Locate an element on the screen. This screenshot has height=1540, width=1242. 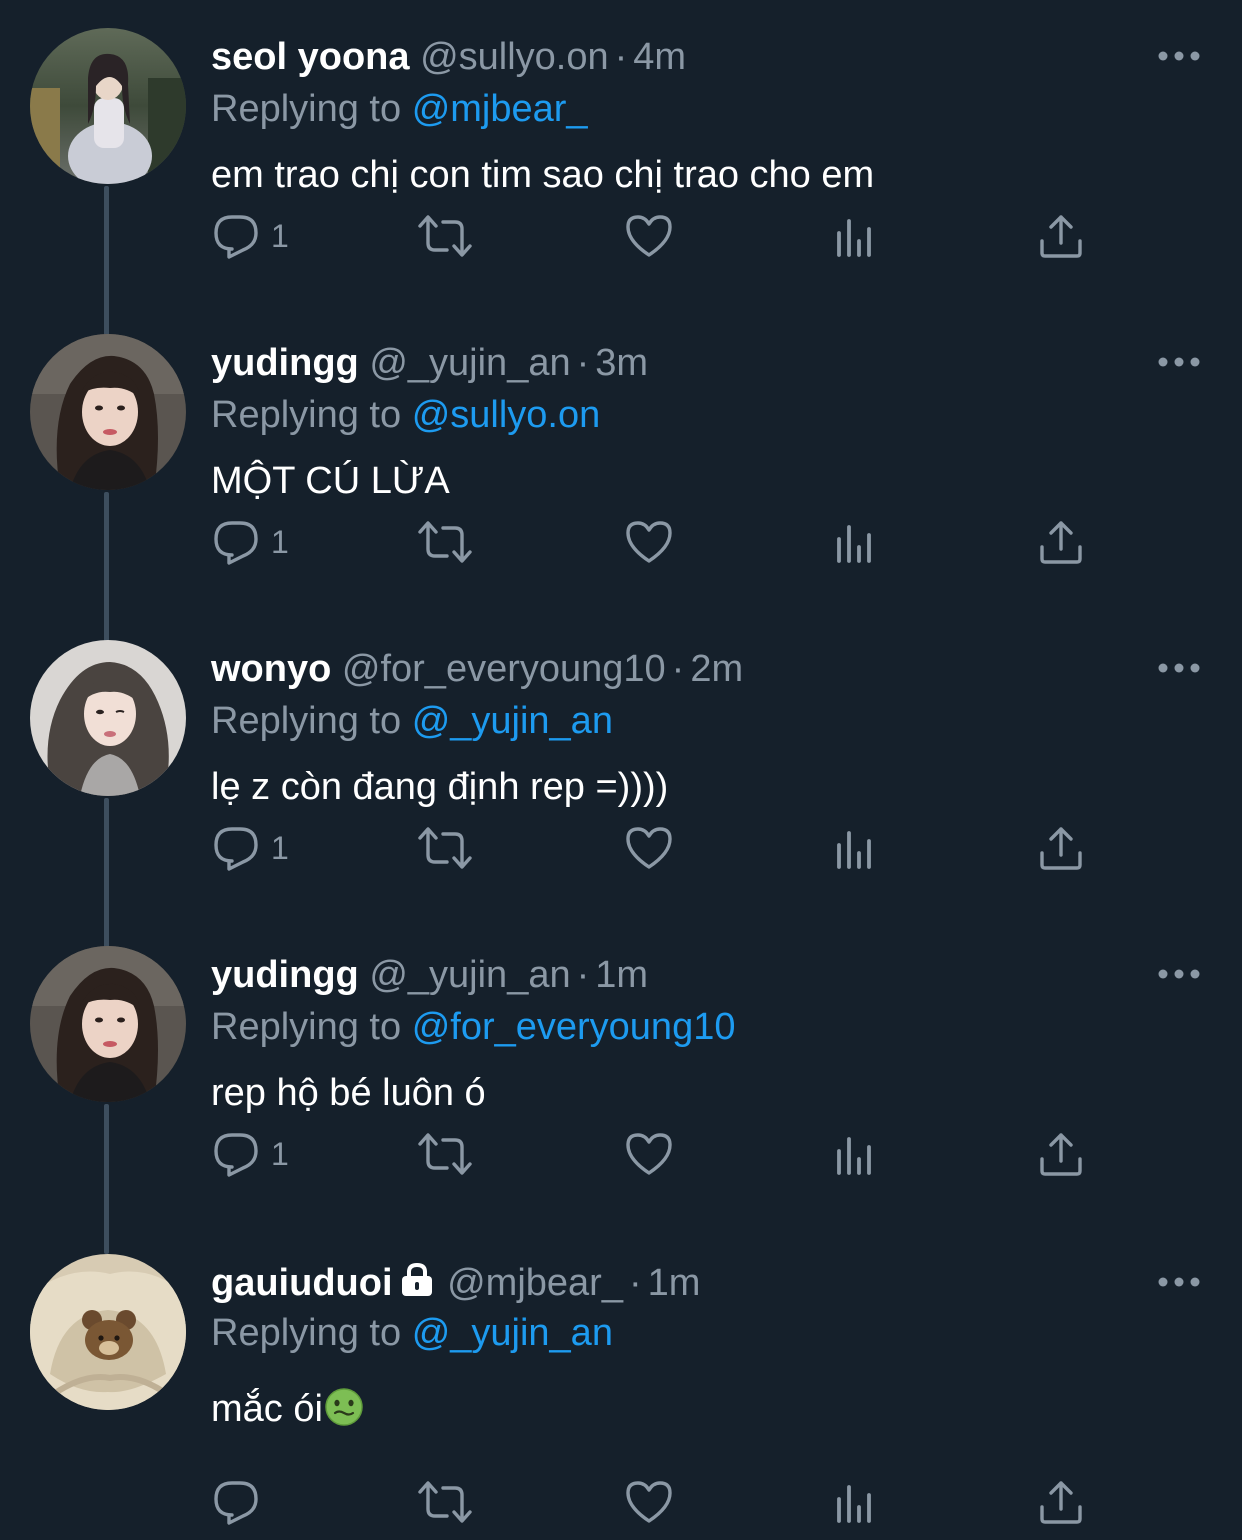
action-bar is located at coordinates (621, 1502).